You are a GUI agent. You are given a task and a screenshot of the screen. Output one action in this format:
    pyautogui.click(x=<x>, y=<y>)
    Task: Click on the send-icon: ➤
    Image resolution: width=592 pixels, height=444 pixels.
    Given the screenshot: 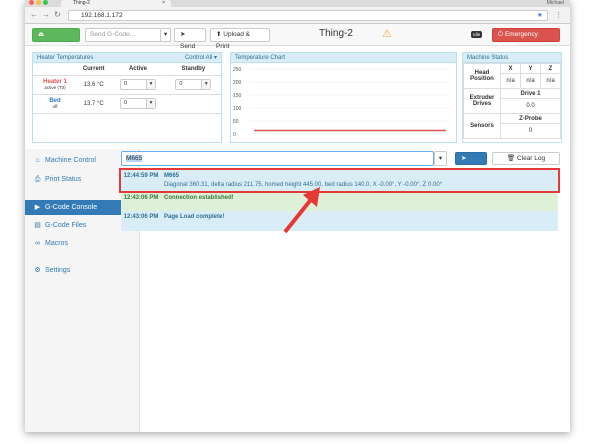 What is the action you would take?
    pyautogui.click(x=183, y=34)
    